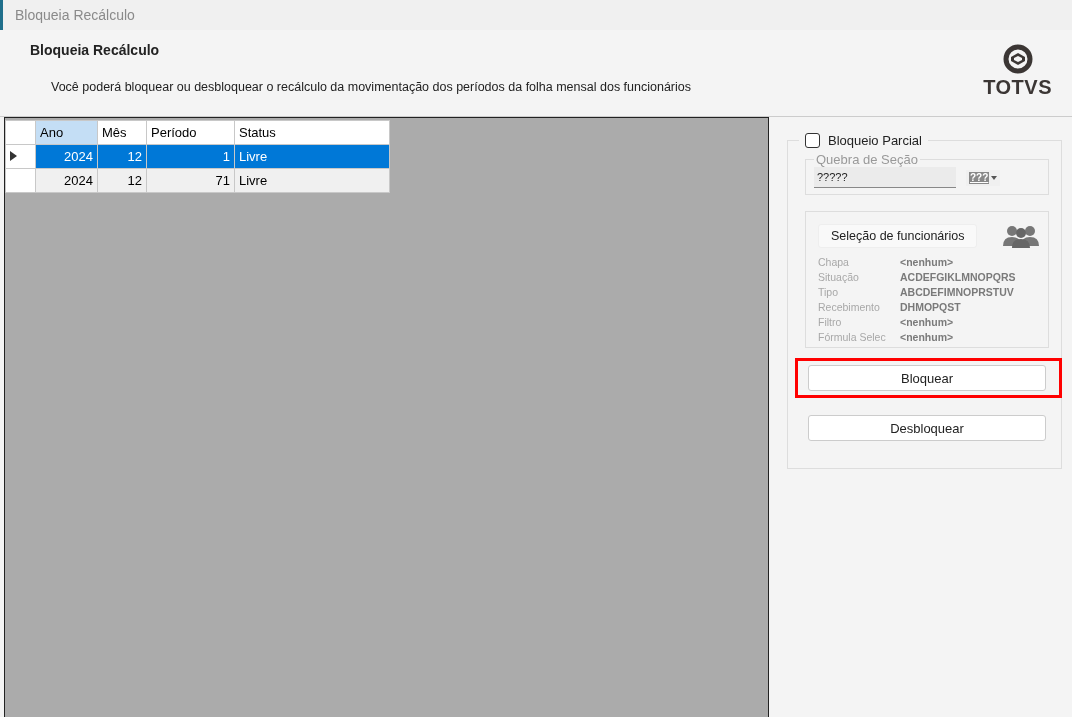  Describe the element at coordinates (885, 177) in the screenshot. I see `section-field: ?????` at that location.